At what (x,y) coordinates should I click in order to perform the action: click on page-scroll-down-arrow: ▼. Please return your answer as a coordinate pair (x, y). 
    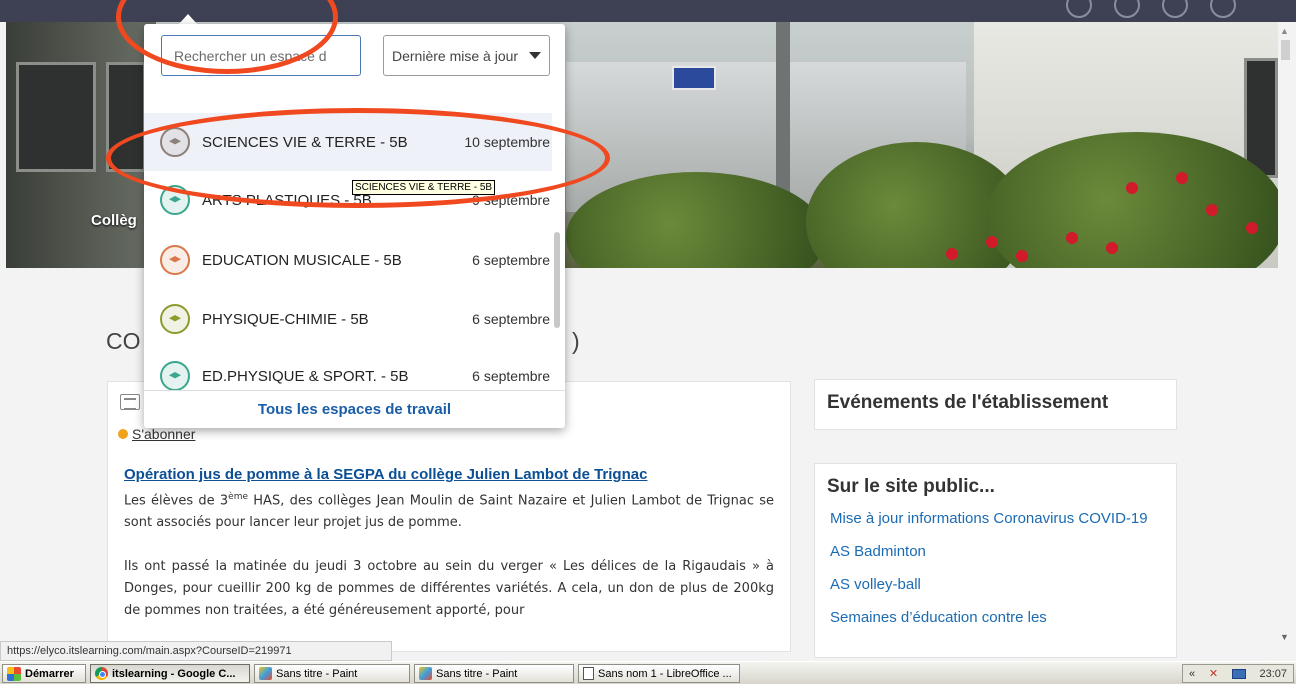
    Looking at the image, I should click on (1284, 637).